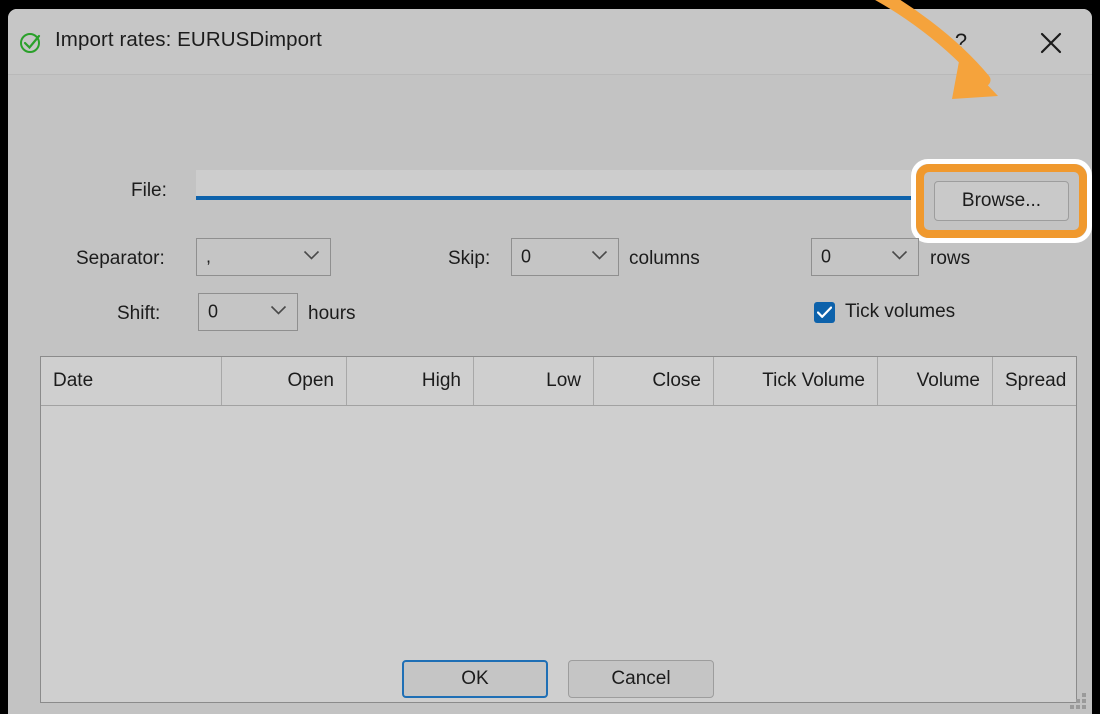  What do you see at coordinates (131, 381) in the screenshot?
I see `column-header-date: Date` at bounding box center [131, 381].